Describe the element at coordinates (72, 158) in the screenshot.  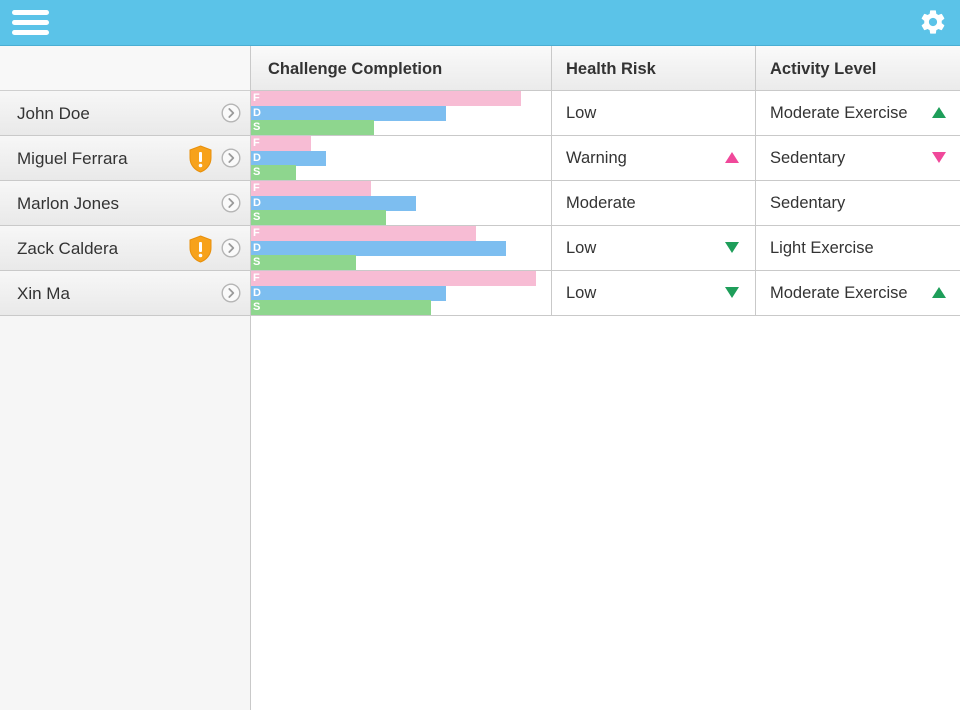
I see `person-name: Miguel Ferrara` at that location.